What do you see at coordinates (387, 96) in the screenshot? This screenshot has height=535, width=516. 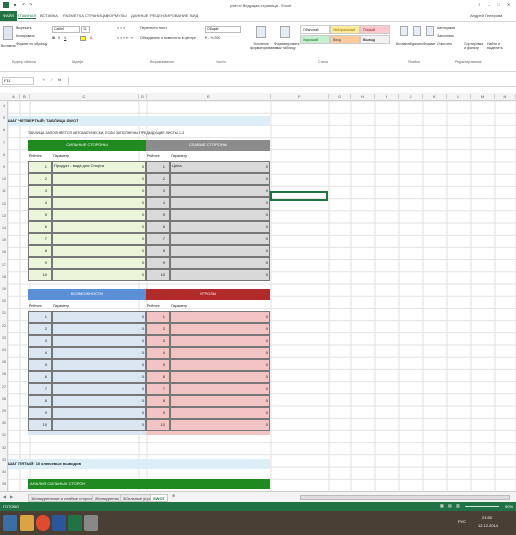 I see `column-header-i: I` at bounding box center [387, 96].